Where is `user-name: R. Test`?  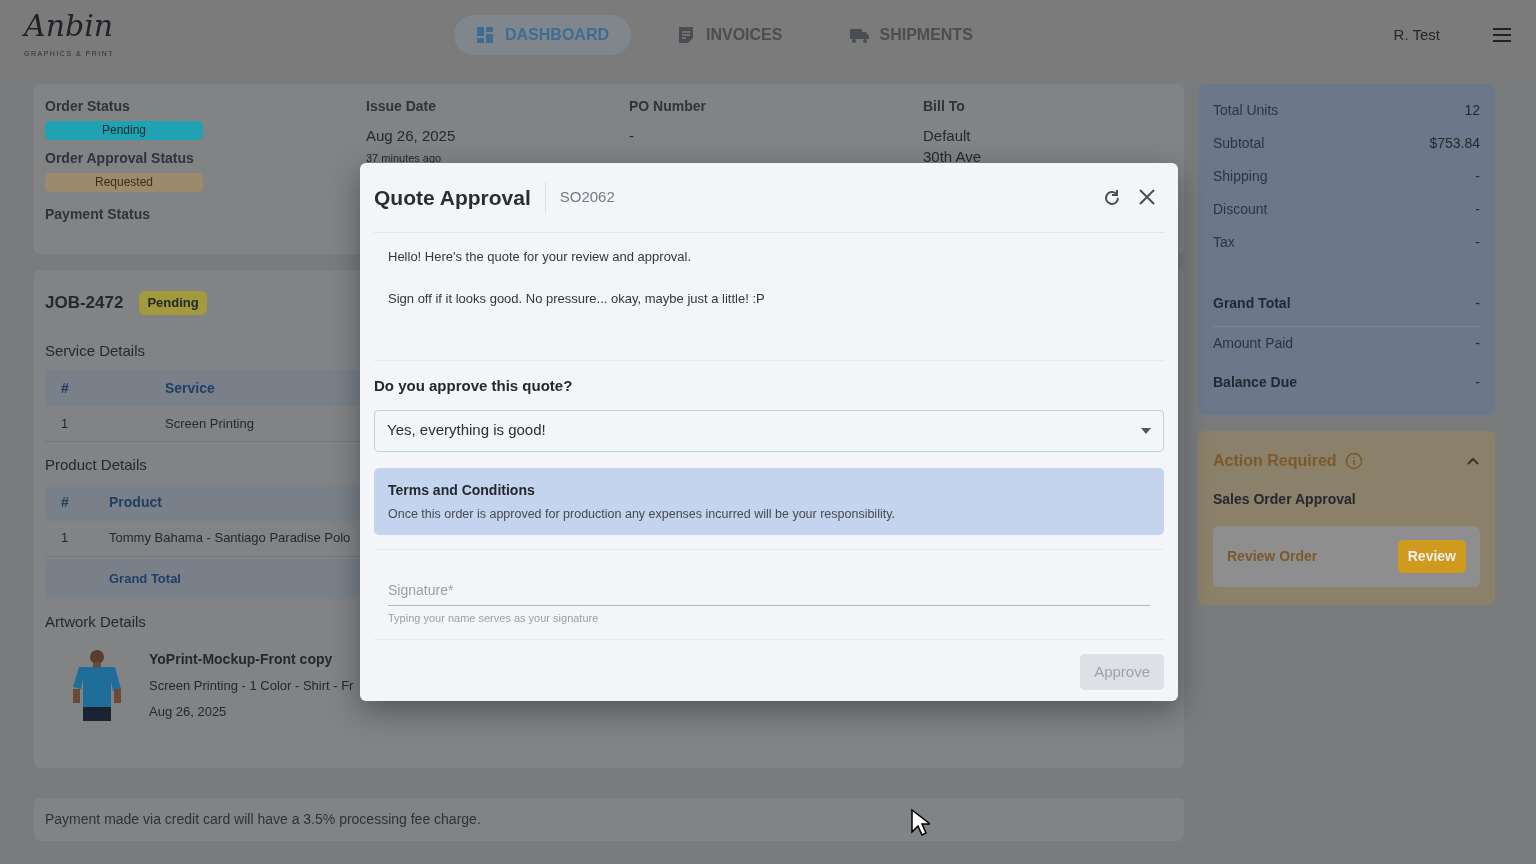 user-name: R. Test is located at coordinates (1416, 35).